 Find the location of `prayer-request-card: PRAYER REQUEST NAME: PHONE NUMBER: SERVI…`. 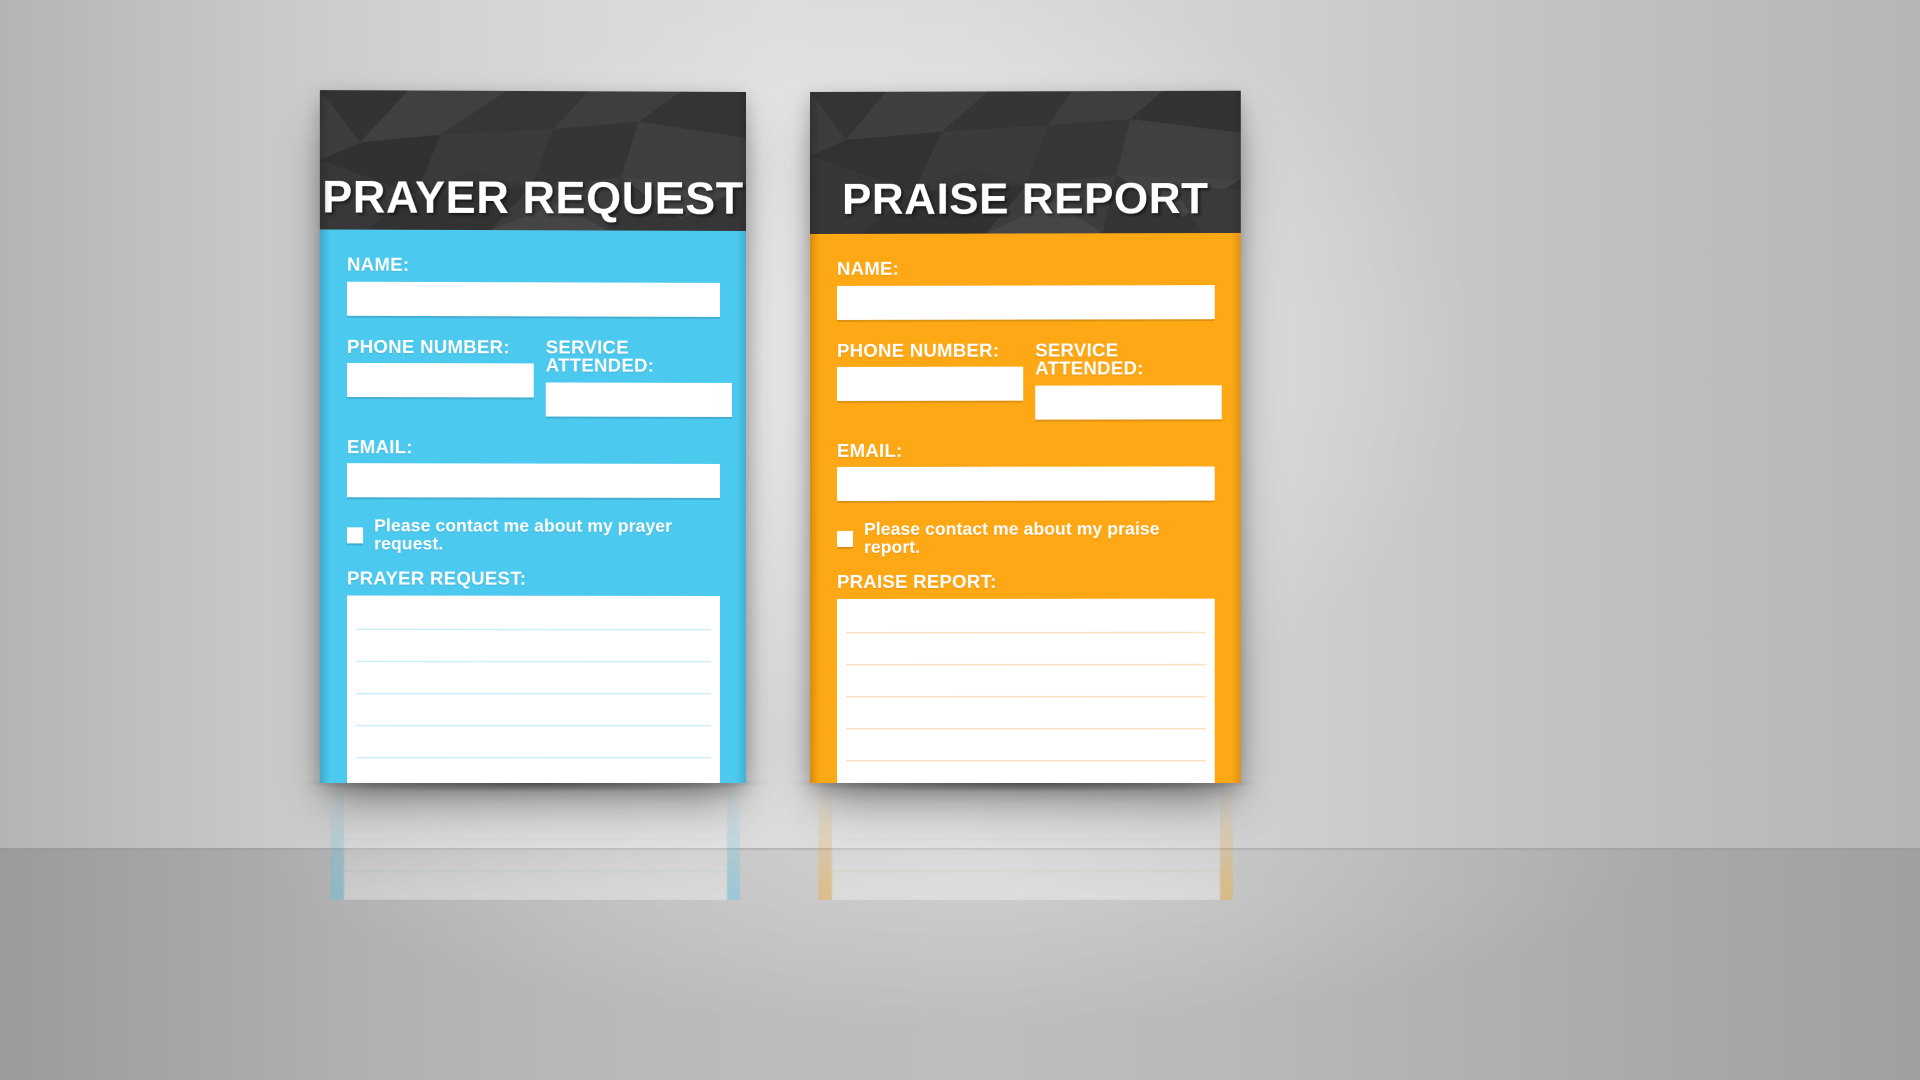

prayer-request-card: PRAYER REQUEST NAME: PHONE NUMBER: SERVI… is located at coordinates (532, 436).